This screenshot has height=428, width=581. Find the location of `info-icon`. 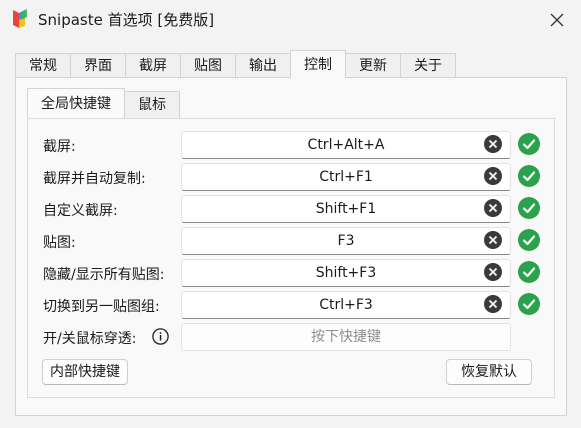

info-icon is located at coordinates (160, 336).